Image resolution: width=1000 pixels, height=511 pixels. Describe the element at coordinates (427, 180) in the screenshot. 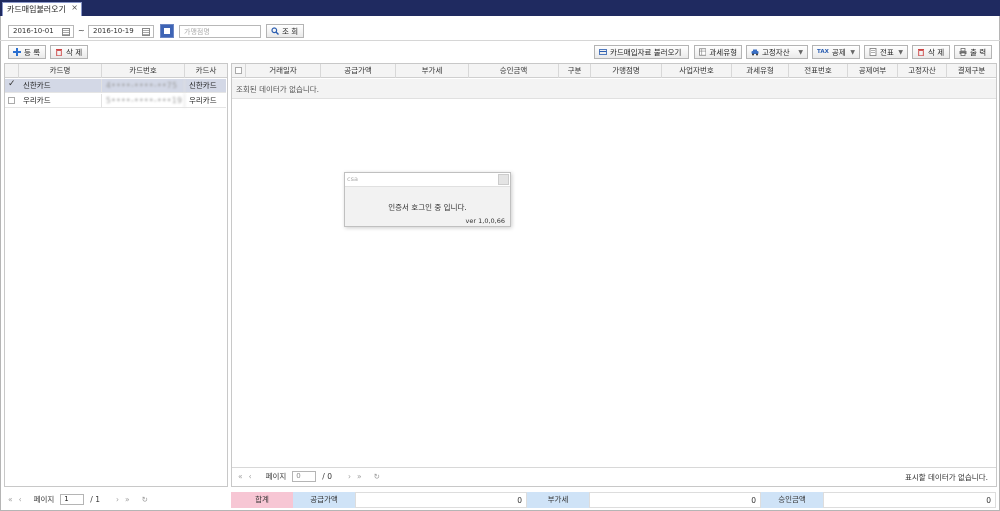

I see `dialog-titlebar: csa` at that location.